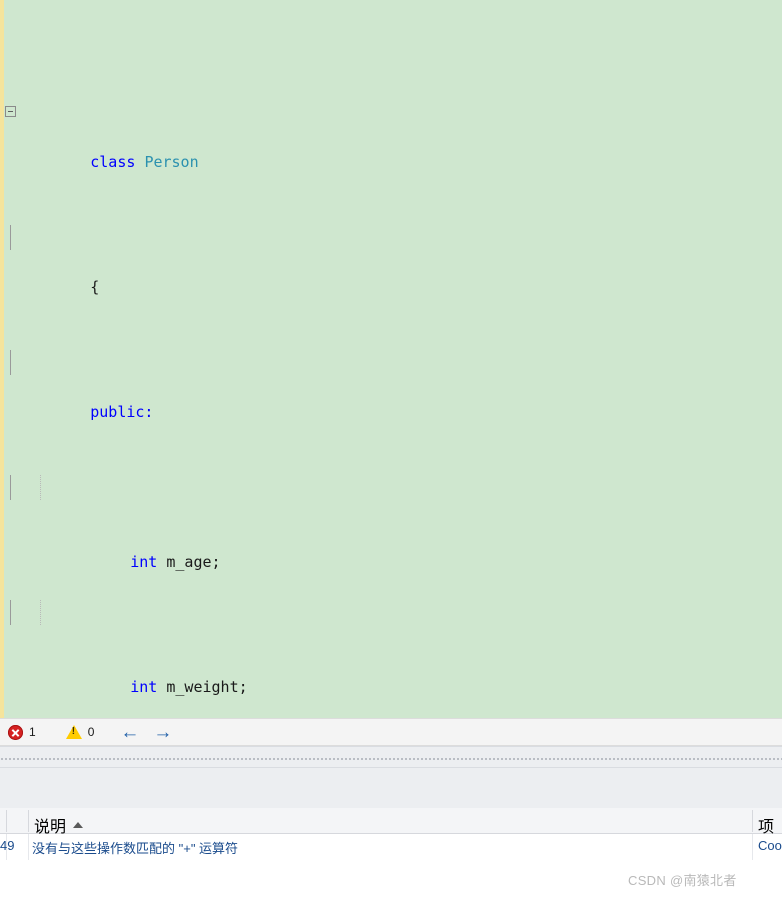 The width and height of the screenshot is (782, 898). What do you see at coordinates (171, 162) in the screenshot?
I see `token-type: Person` at bounding box center [171, 162].